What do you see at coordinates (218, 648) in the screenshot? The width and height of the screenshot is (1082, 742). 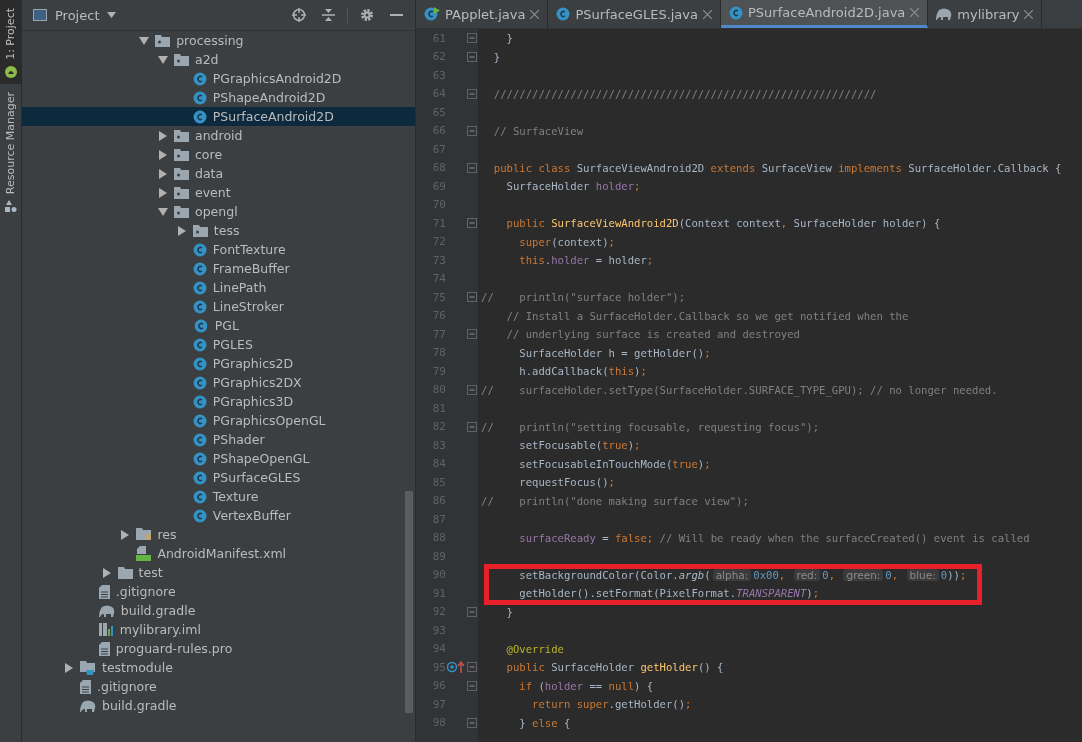 I see `tree-item: proguard-rules.pro` at bounding box center [218, 648].